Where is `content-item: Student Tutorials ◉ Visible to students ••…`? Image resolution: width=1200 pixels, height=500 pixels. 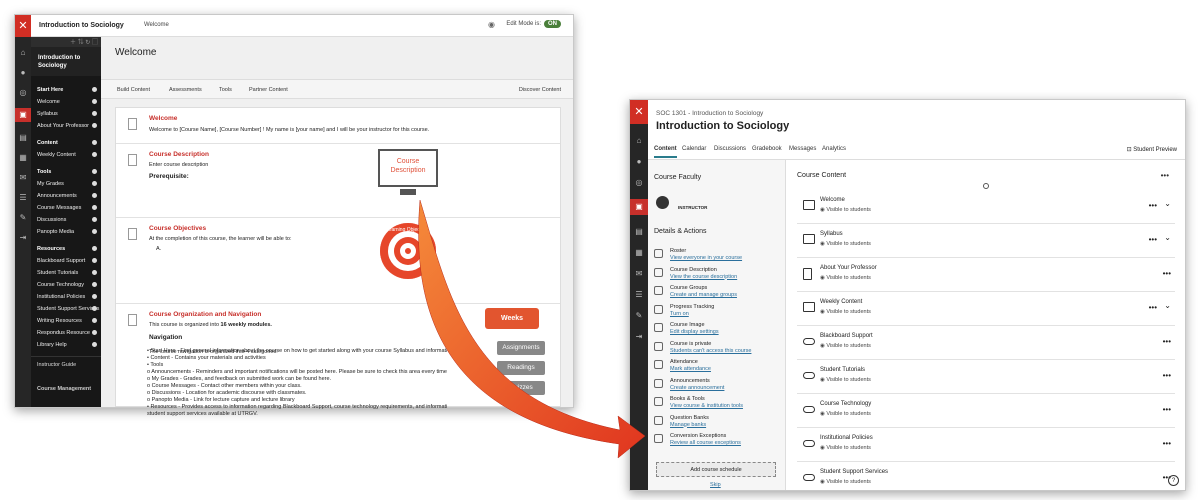
content-item: Student Tutorials ◉ Visible to students ••… is located at coordinates (986, 377).